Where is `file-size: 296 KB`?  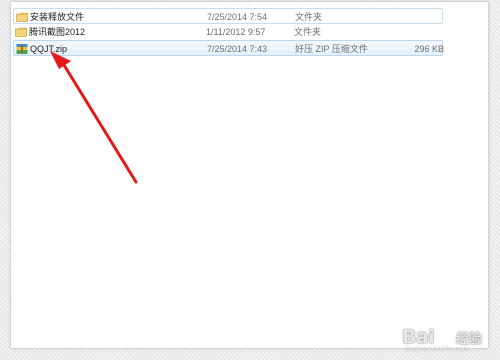
file-size: 296 KB is located at coordinates (429, 49).